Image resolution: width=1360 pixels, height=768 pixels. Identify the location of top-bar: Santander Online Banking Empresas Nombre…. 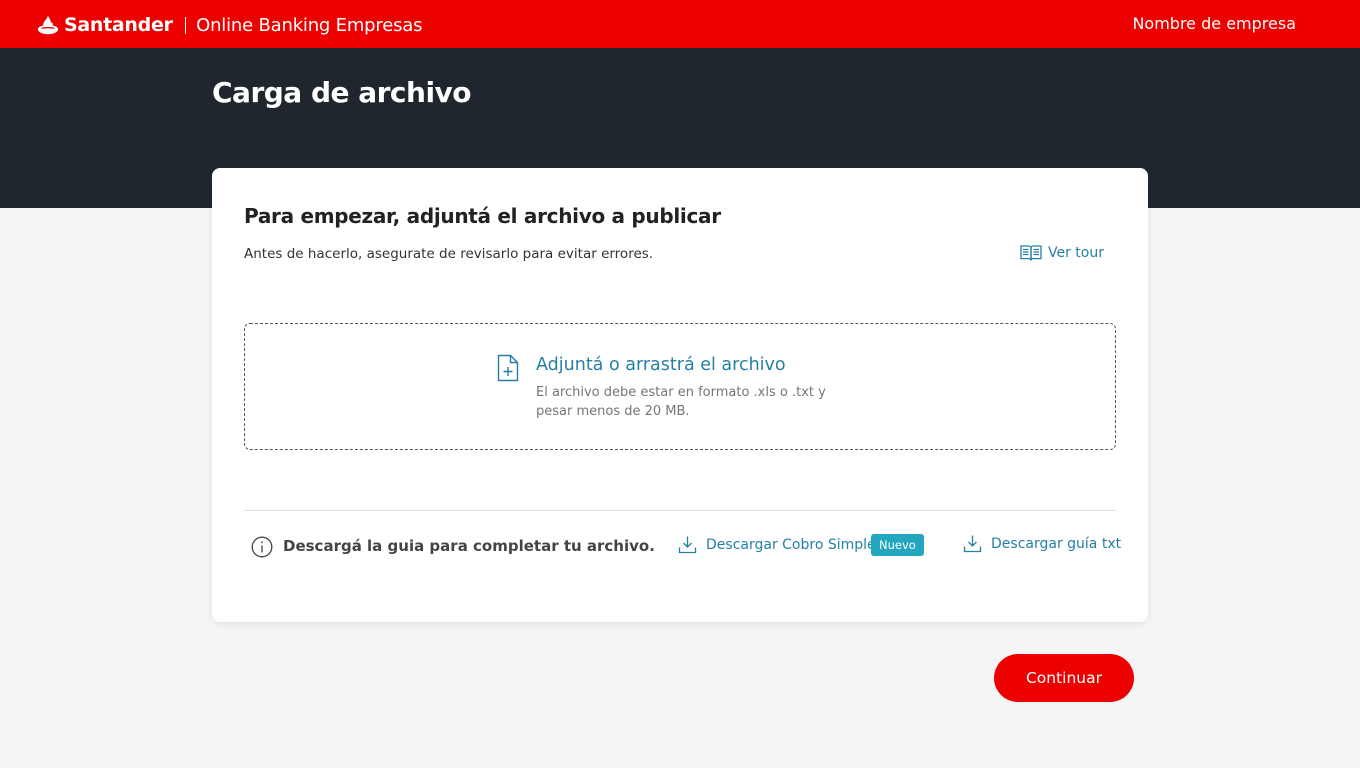
(680, 24).